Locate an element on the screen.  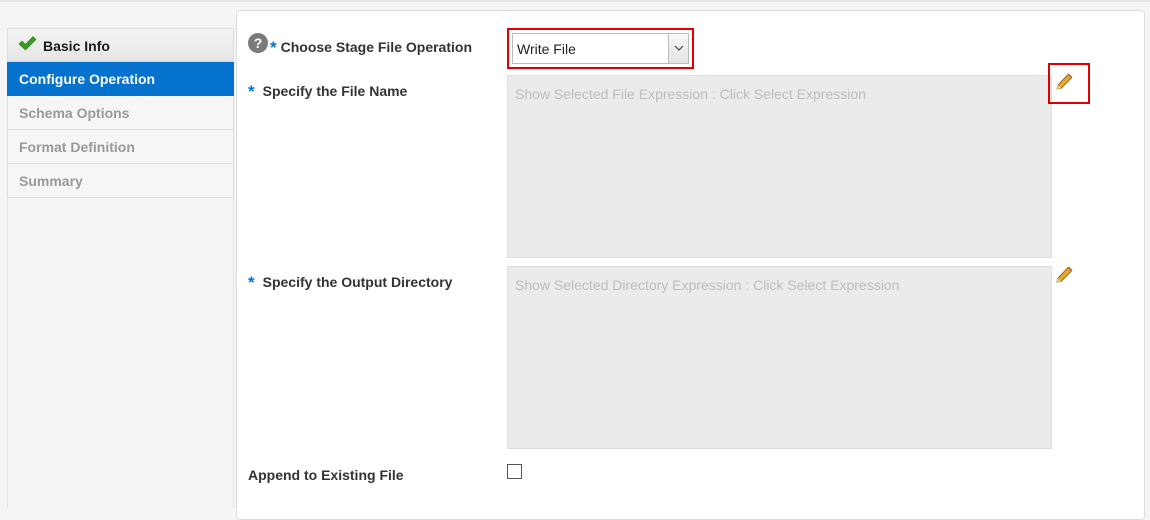
sidebar-background is located at coordinates (120, 353).